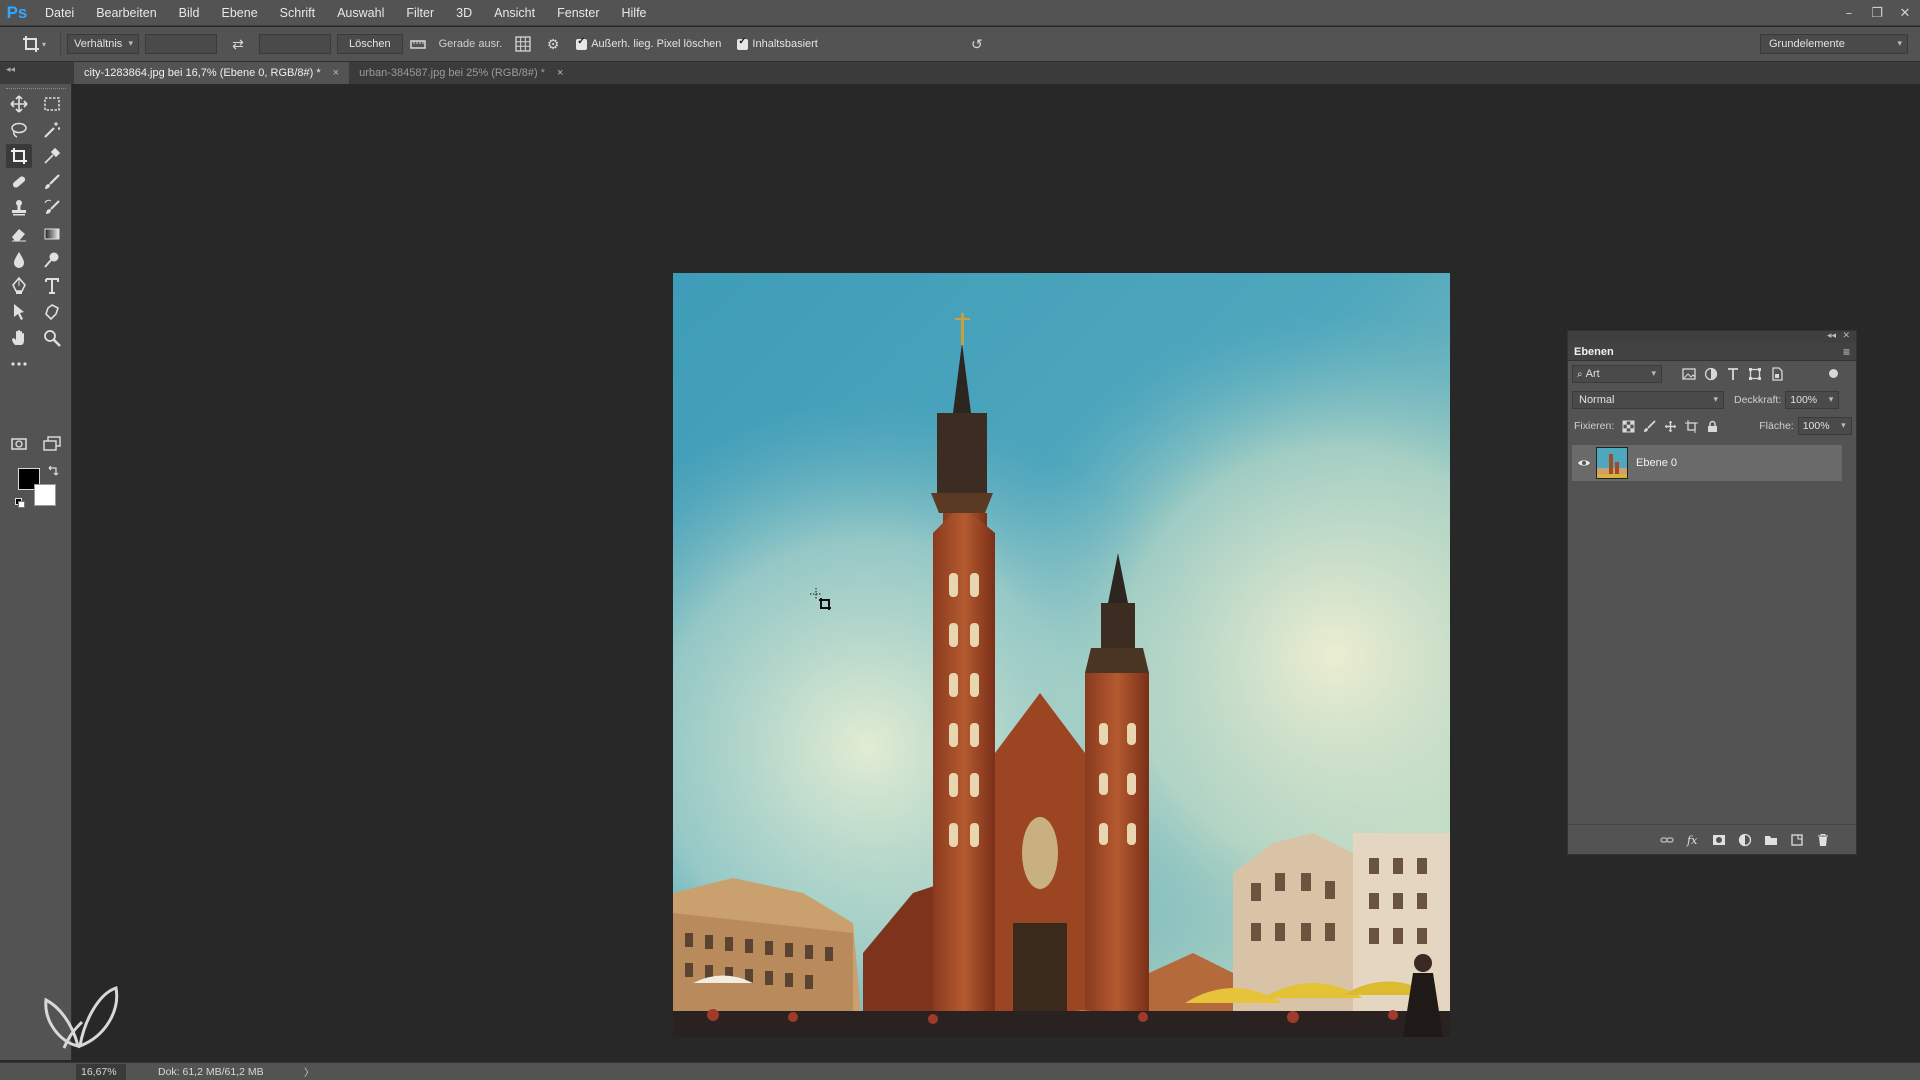 This screenshot has height=1080, width=1920. Describe the element at coordinates (634, 13) in the screenshot. I see `menu-hilfe: Hilfe` at that location.